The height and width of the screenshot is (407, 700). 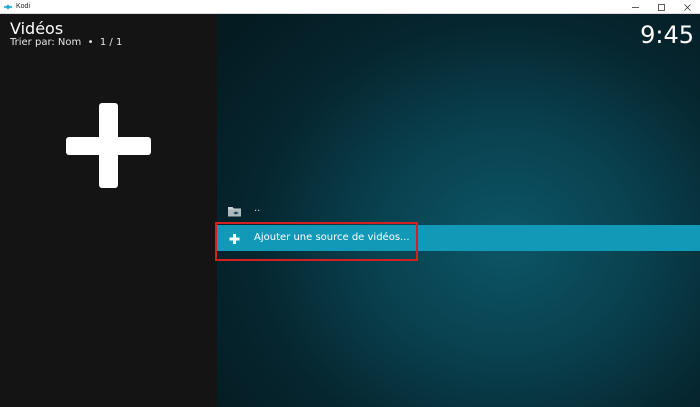 What do you see at coordinates (667, 35) in the screenshot?
I see `clock: 9:45` at bounding box center [667, 35].